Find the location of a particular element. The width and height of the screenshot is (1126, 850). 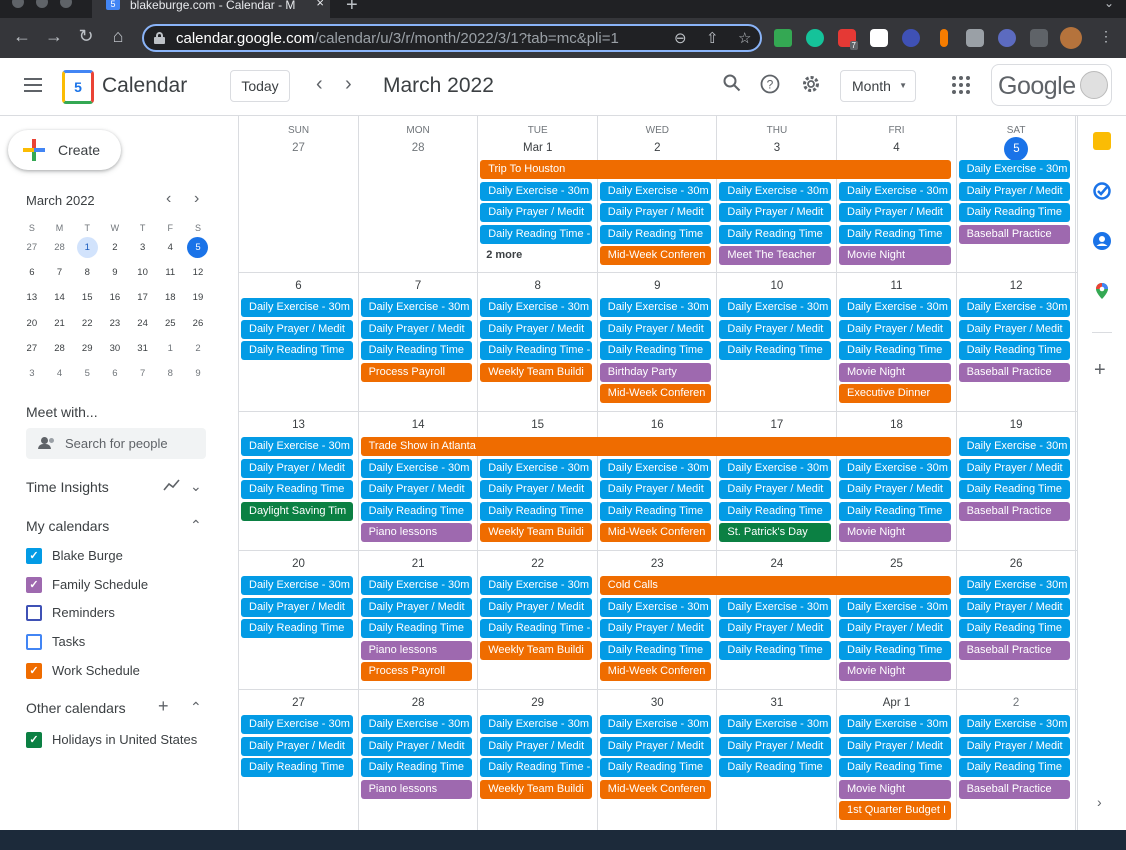

google-account-button: Google is located at coordinates (1051, 85).